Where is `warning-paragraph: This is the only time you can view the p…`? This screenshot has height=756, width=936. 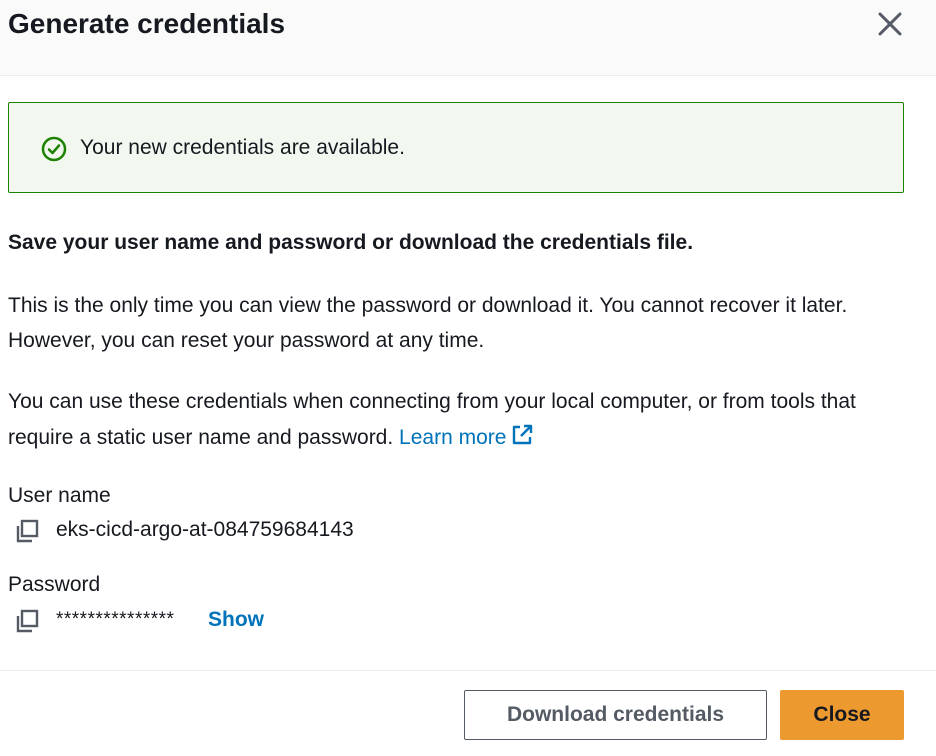
warning-paragraph: This is the only time you can view the p… is located at coordinates (428, 323).